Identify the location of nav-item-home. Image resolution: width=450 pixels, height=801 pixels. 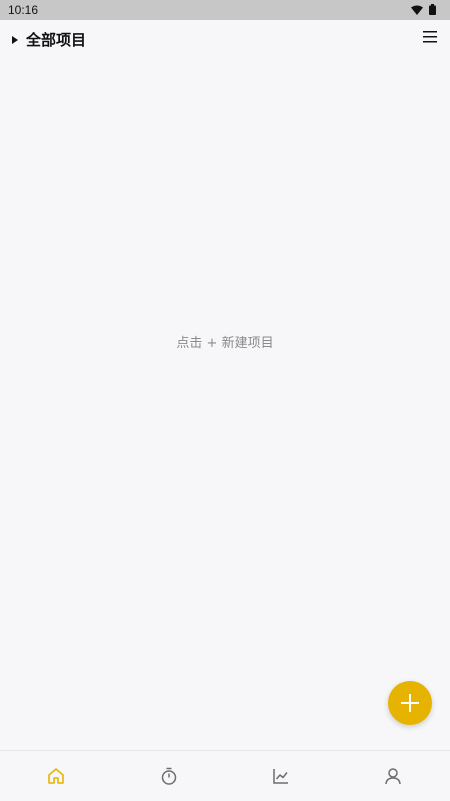
(56, 776).